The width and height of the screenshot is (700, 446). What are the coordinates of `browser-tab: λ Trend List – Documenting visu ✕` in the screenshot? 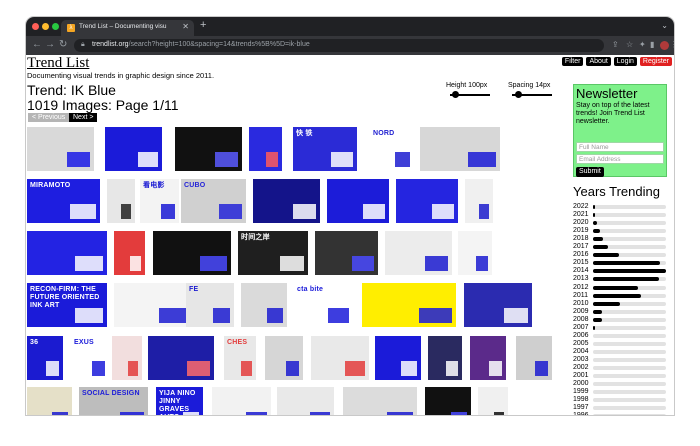 It's located at (127, 28).